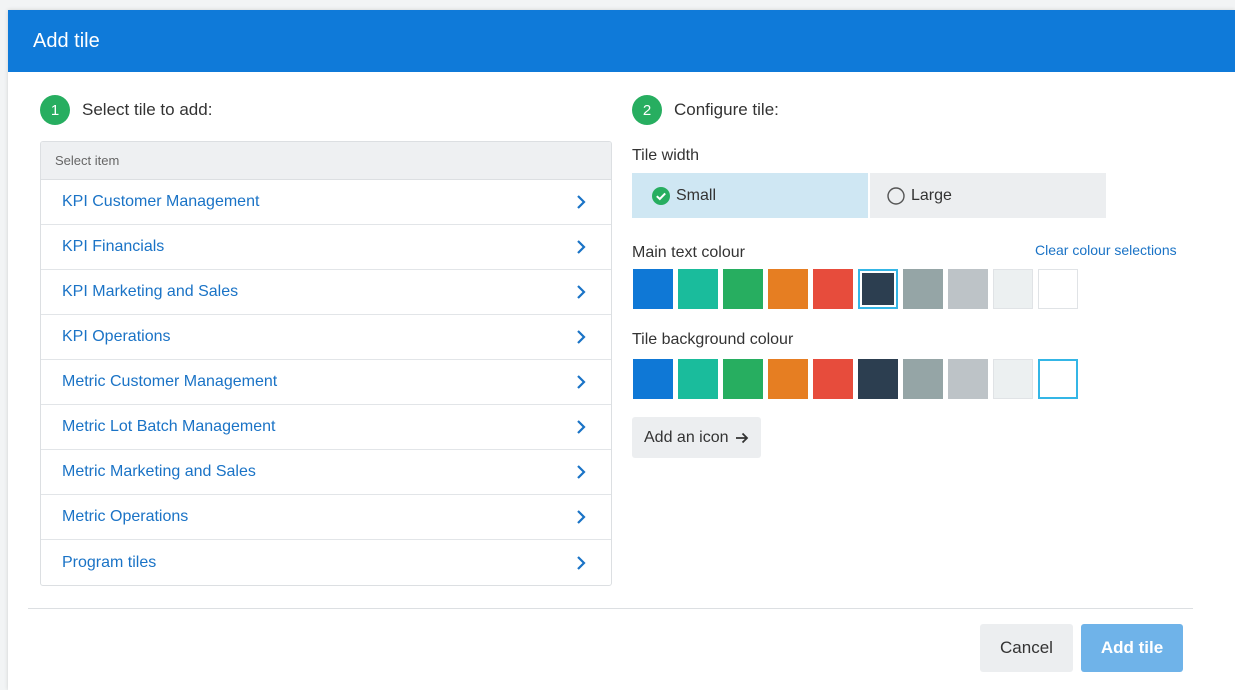  I want to click on list-item-kpi-financials: KPI Financials, so click(326, 247).